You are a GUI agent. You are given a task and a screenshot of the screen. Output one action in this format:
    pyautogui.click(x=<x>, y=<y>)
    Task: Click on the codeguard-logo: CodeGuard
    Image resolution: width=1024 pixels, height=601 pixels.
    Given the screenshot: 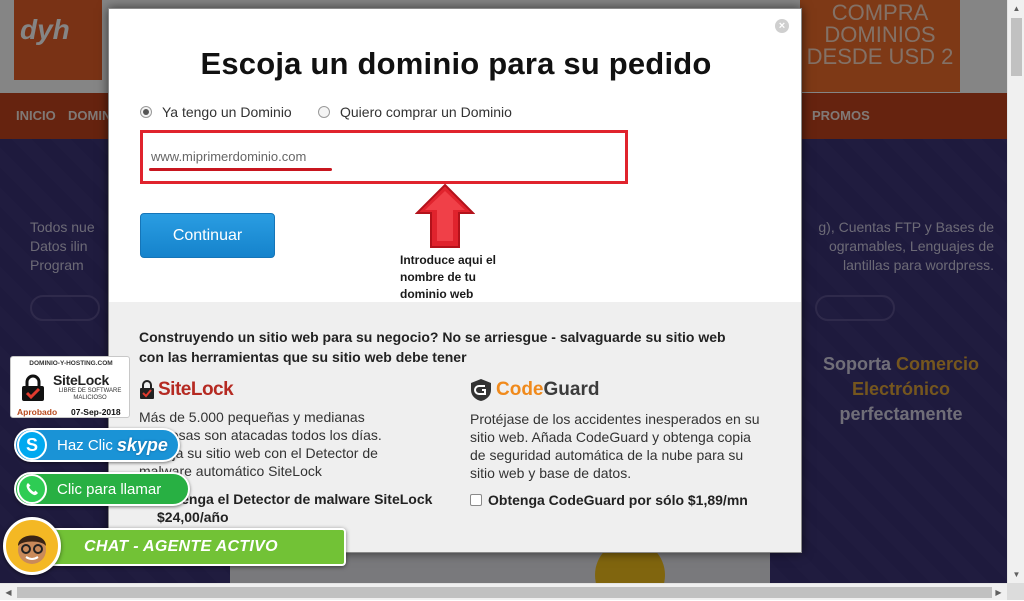 What is the action you would take?
    pyautogui.click(x=534, y=390)
    